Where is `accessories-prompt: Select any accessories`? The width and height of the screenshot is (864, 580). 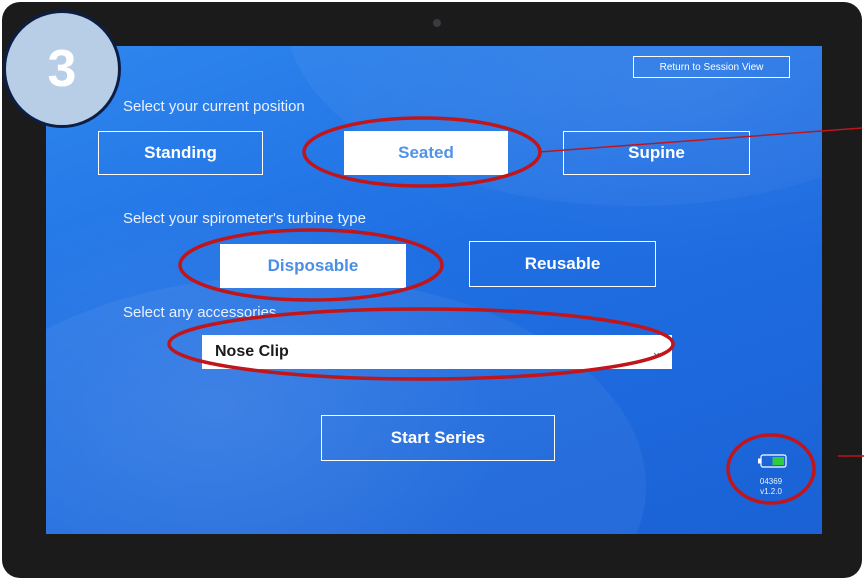 accessories-prompt: Select any accessories is located at coordinates (200, 312).